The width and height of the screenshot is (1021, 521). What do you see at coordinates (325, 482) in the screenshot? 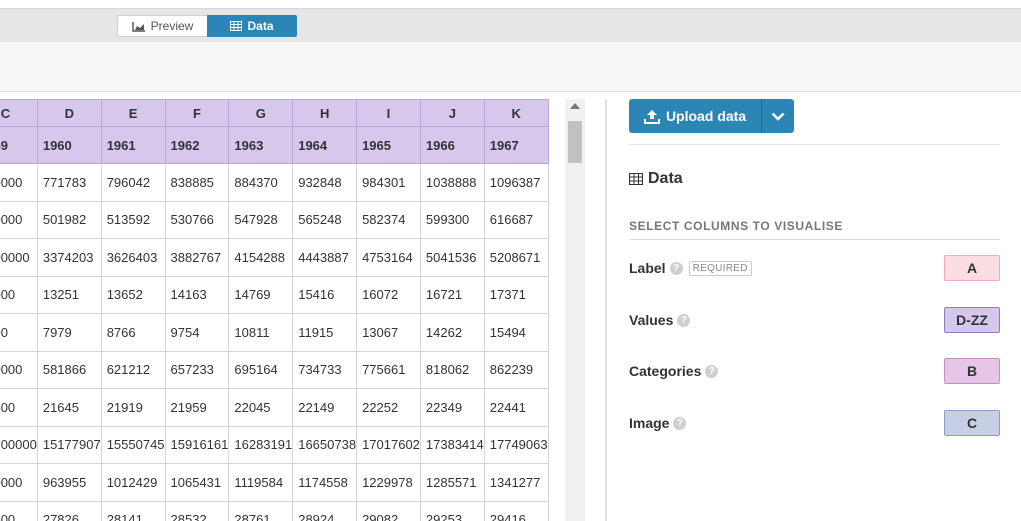
I see `table-cell: 1174558` at bounding box center [325, 482].